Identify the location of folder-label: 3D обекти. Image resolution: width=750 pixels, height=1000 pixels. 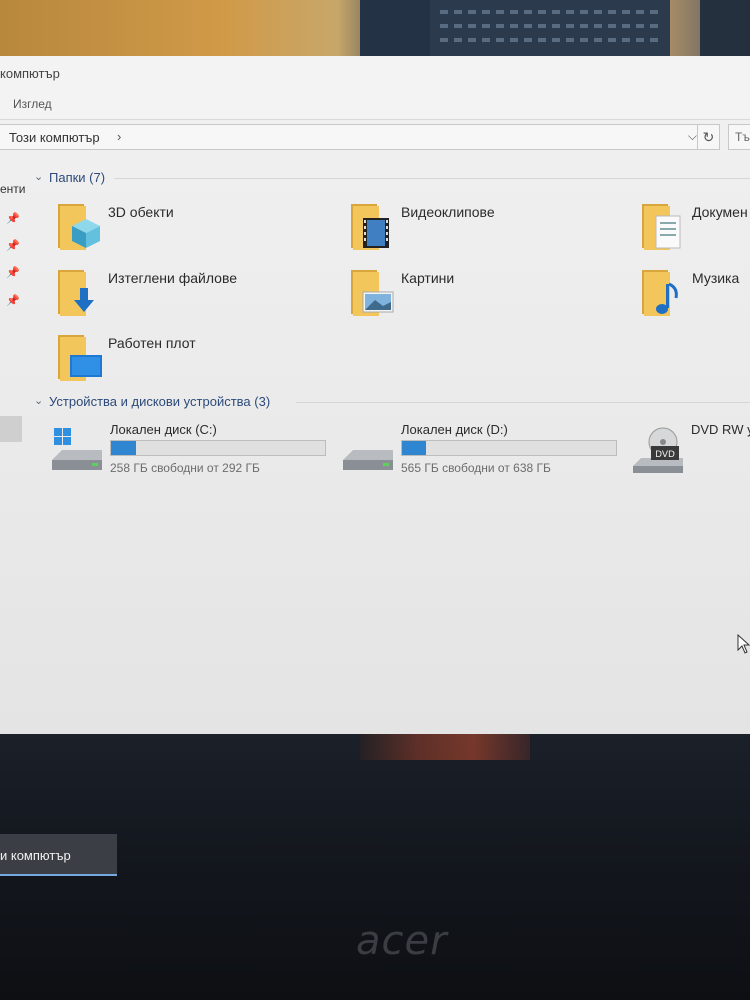
(141, 212).